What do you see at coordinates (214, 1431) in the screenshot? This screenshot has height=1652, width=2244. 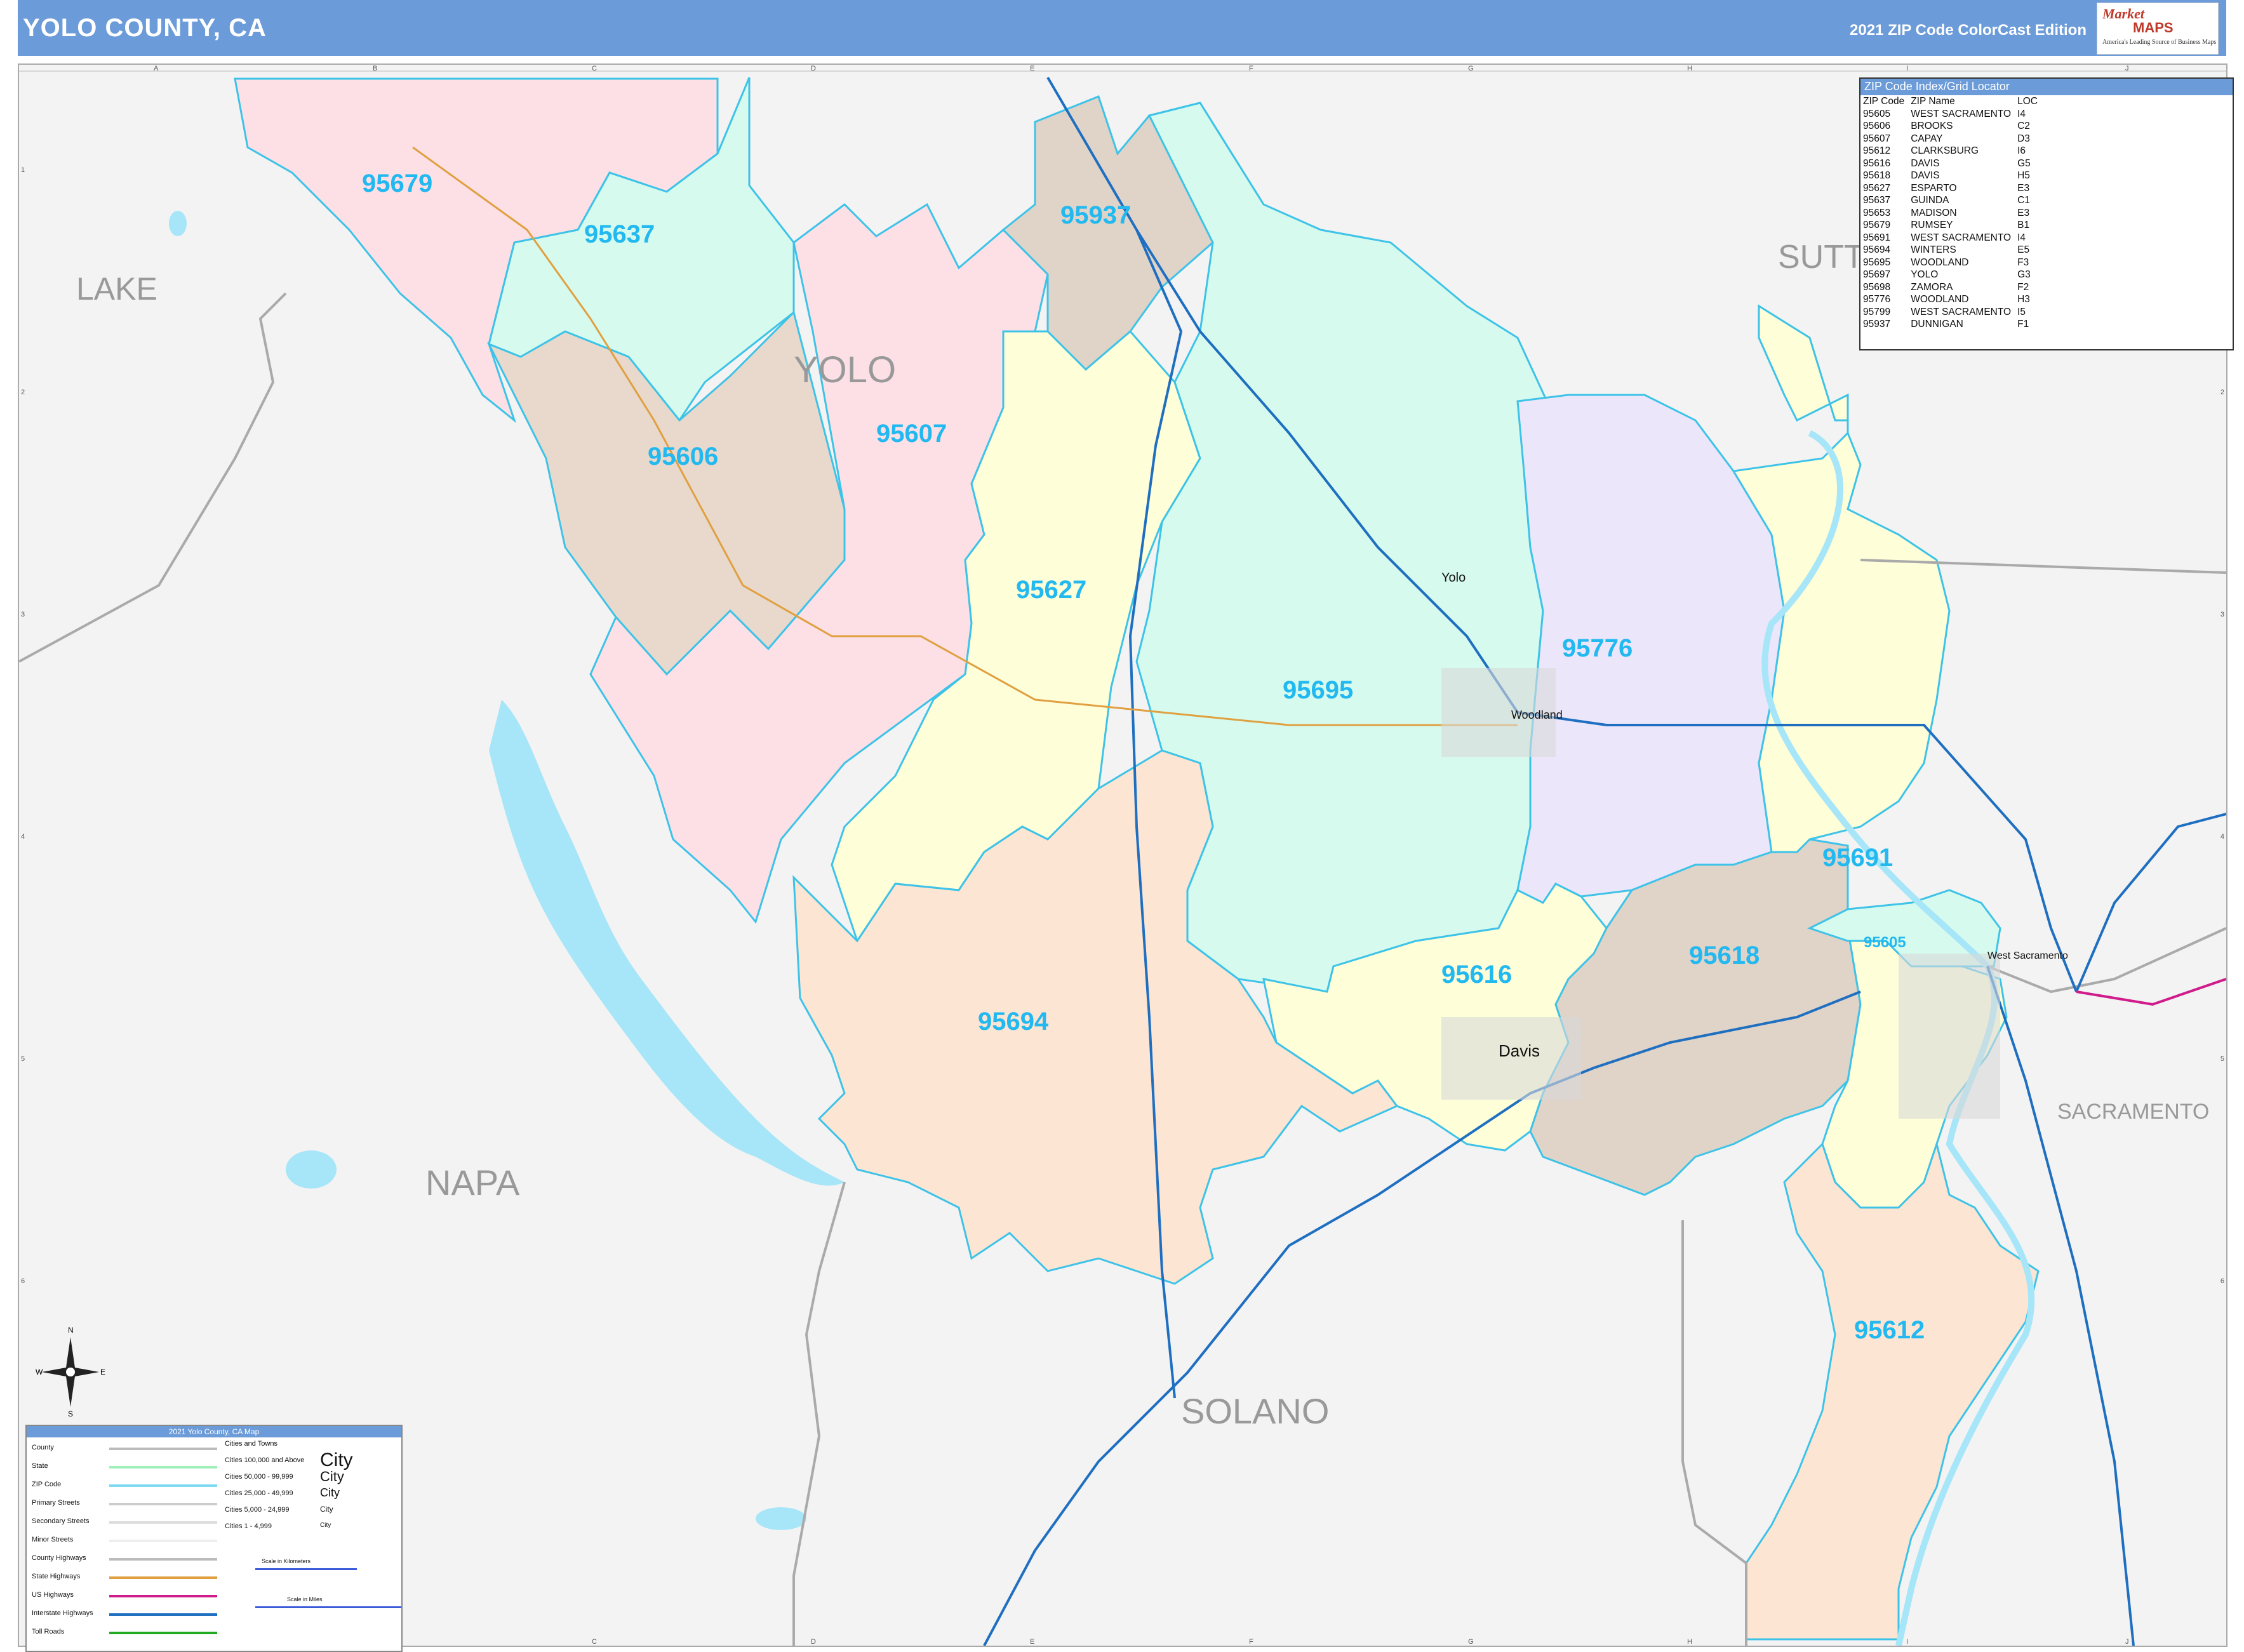 I see `legend-title: 2021 Yolo County, CA Map` at bounding box center [214, 1431].